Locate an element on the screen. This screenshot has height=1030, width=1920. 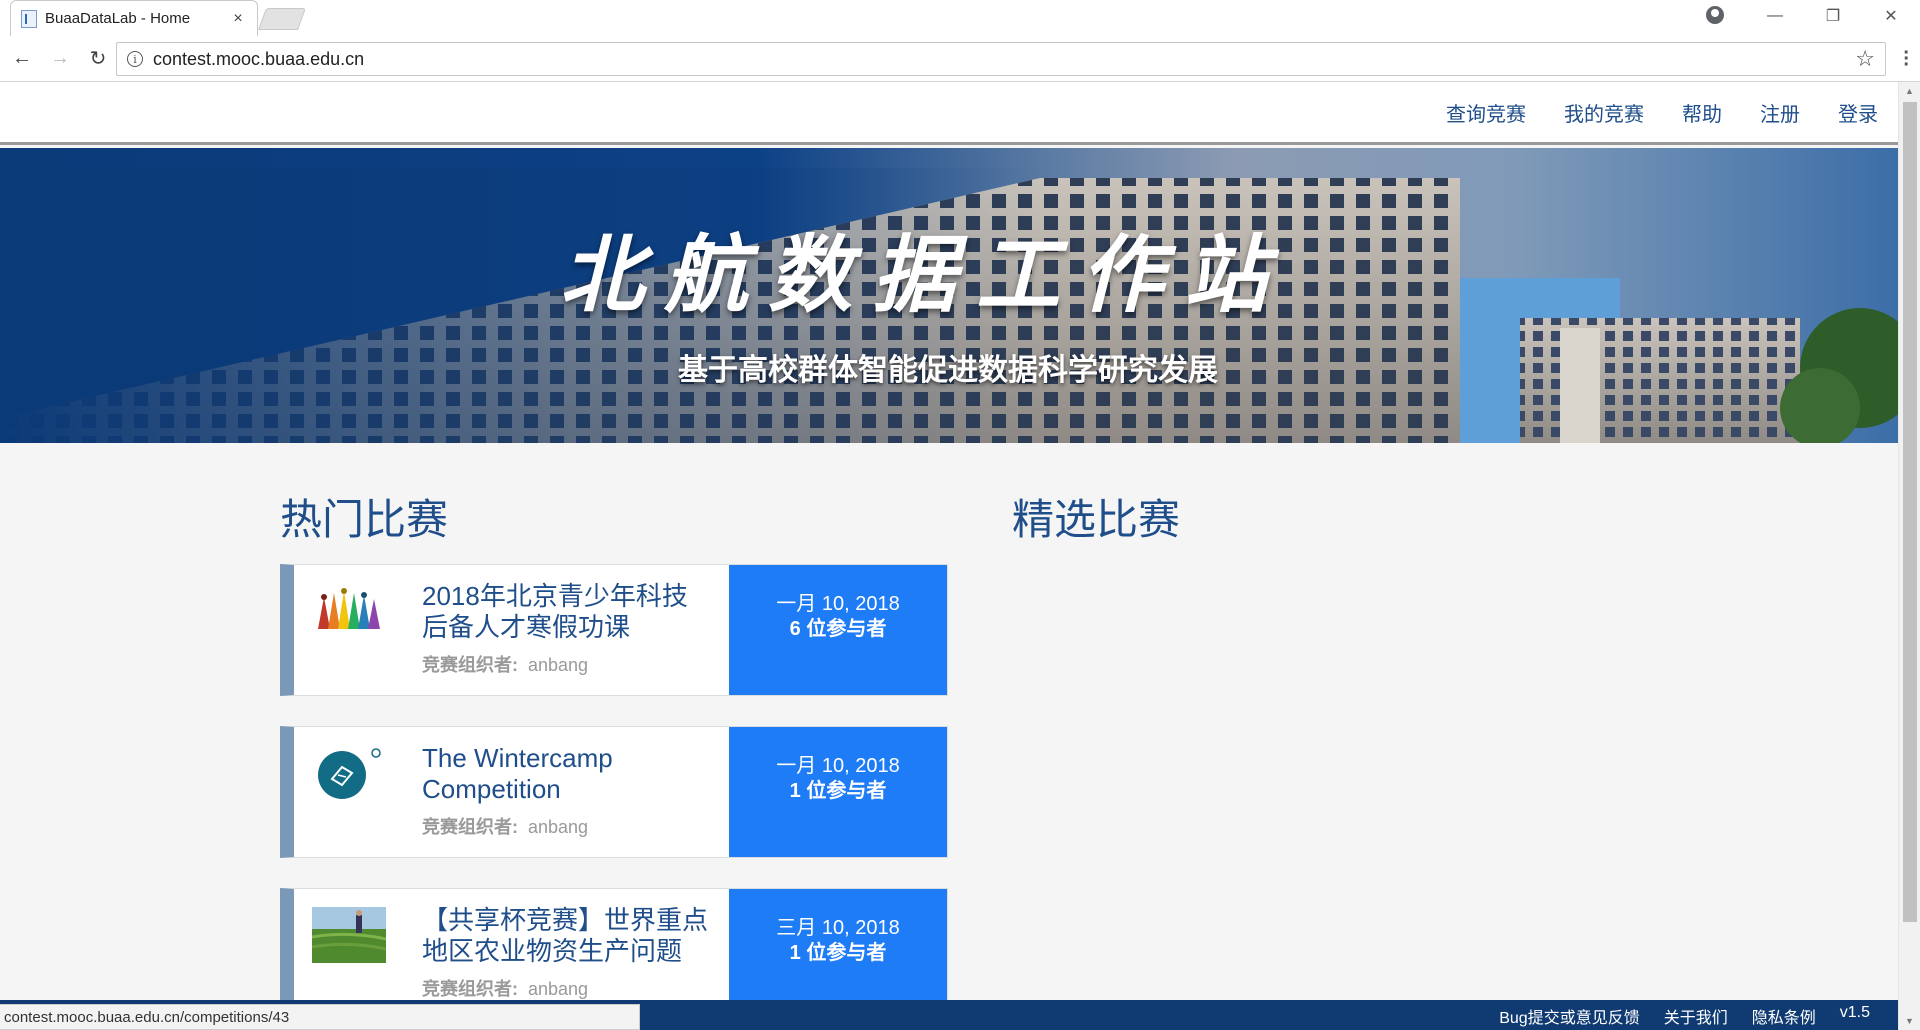
address-url: contest.mooc.buaa.edu.cn is located at coordinates (1004, 59).